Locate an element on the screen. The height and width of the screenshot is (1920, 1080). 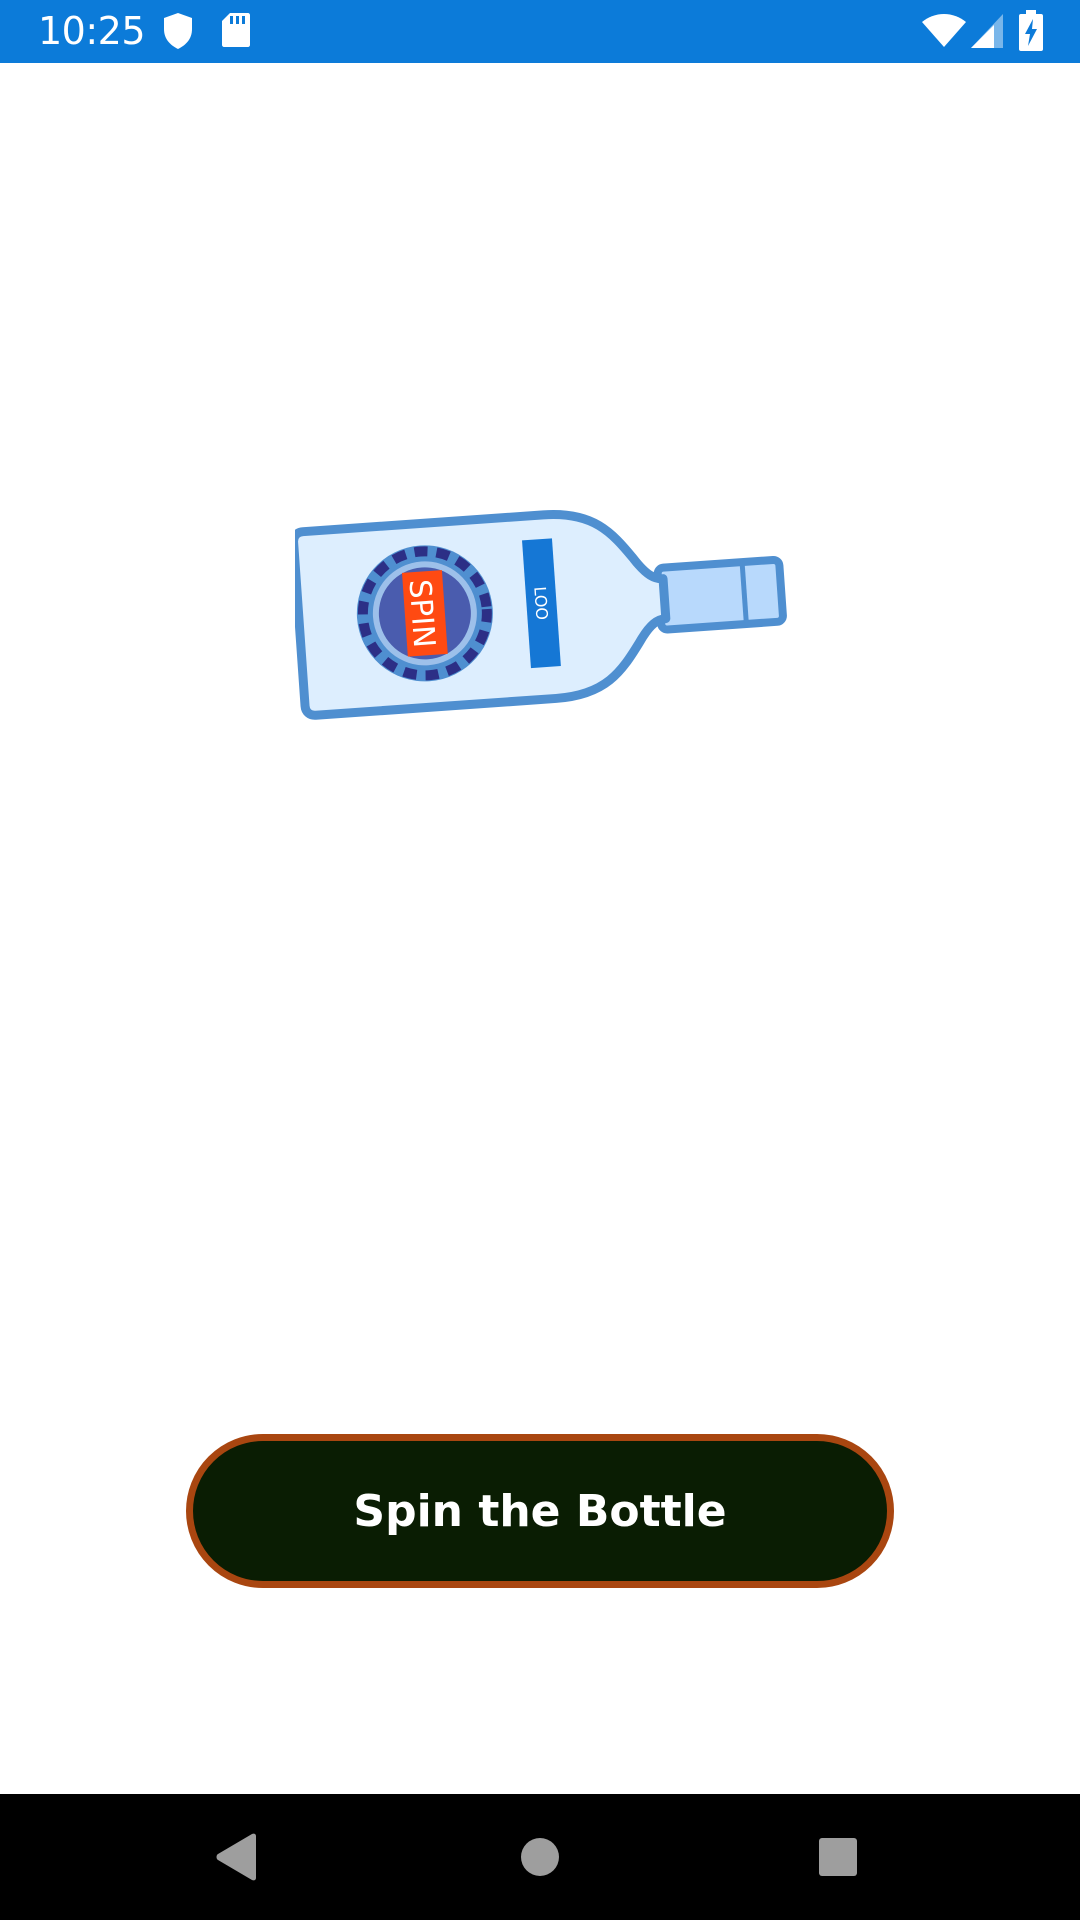
sd-card-icon is located at coordinates (236, 32).